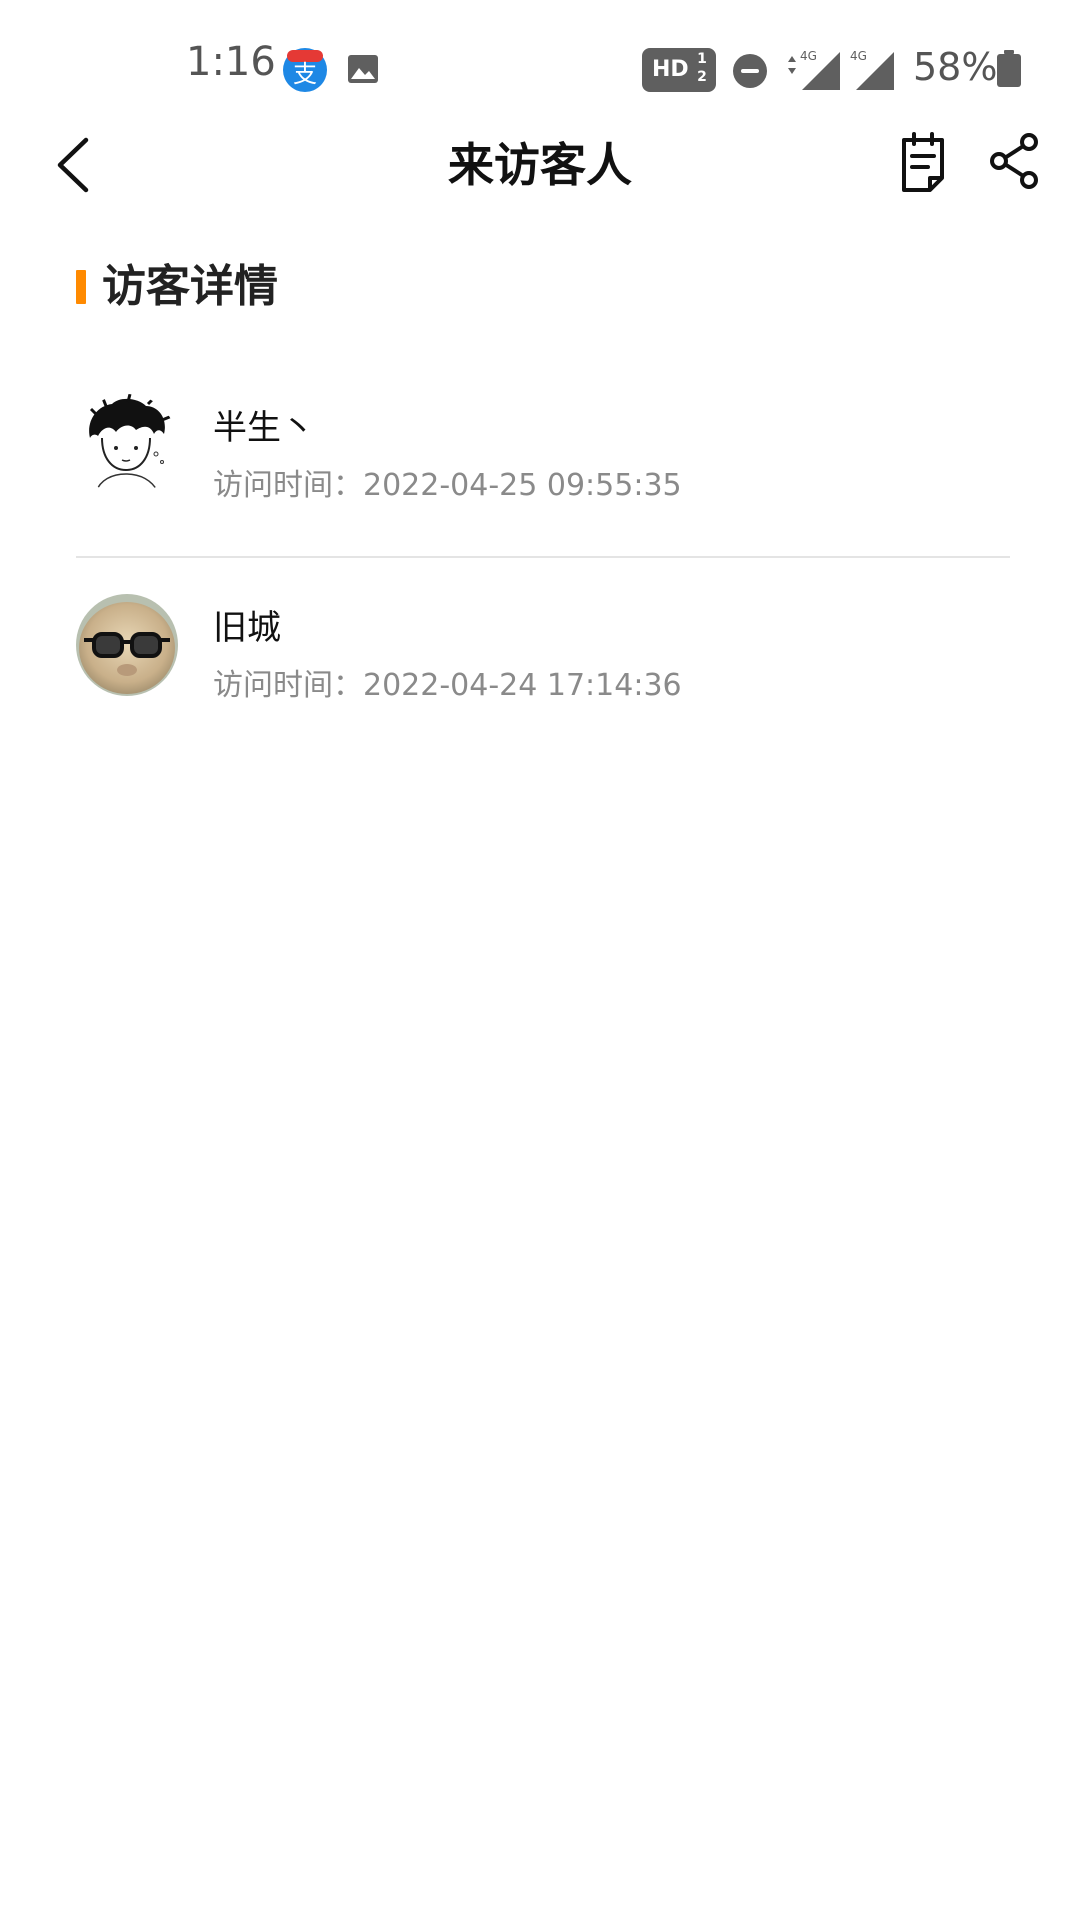 This screenshot has height=1920, width=1080. What do you see at coordinates (363, 69) in the screenshot?
I see `gallery-icon` at bounding box center [363, 69].